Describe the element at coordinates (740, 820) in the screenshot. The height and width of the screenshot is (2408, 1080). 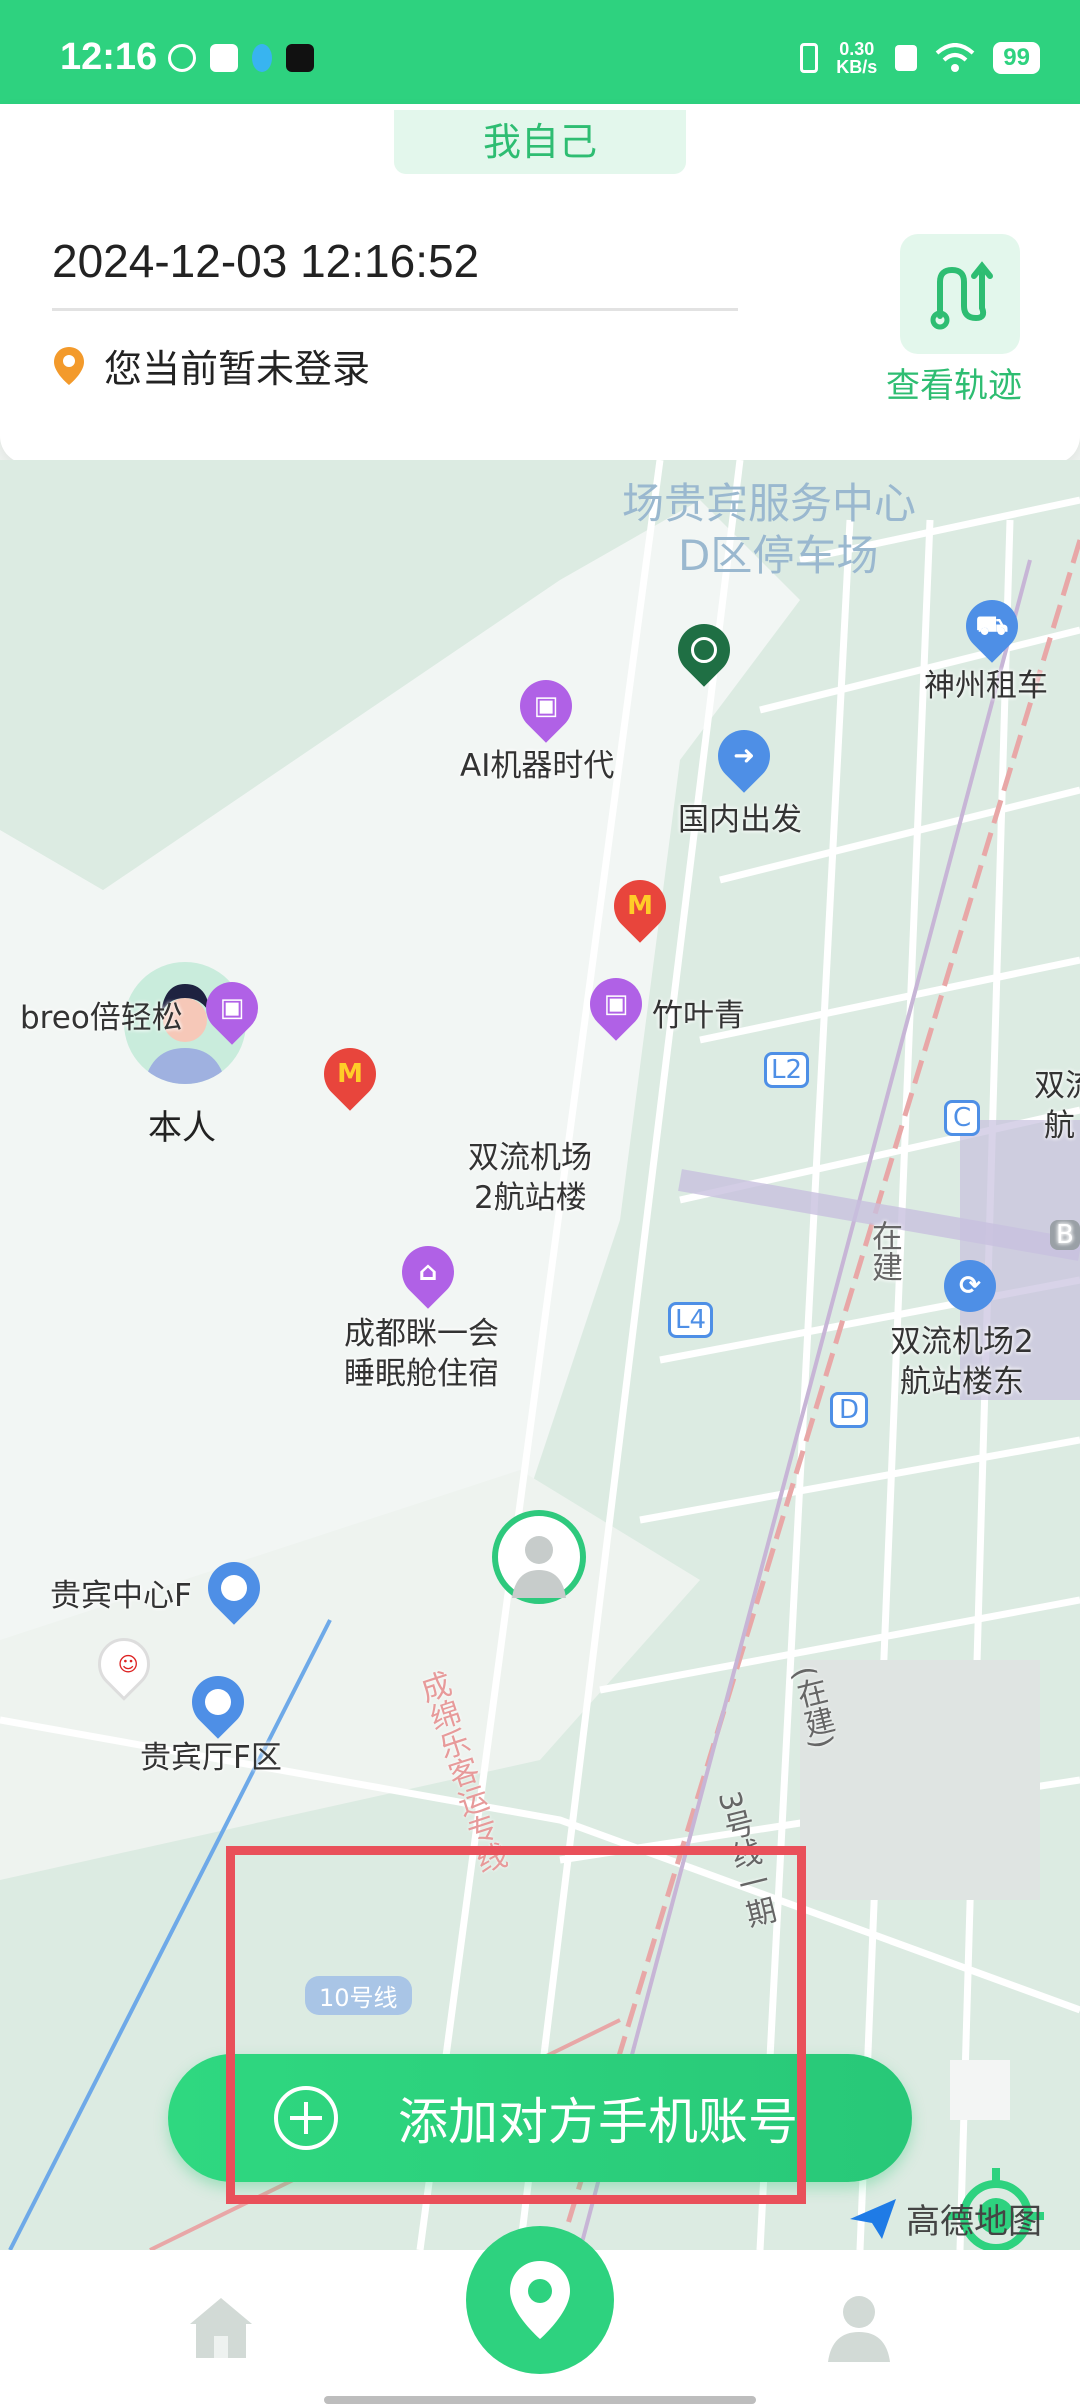
I see `poi-domestic-departure: 国内出发` at that location.